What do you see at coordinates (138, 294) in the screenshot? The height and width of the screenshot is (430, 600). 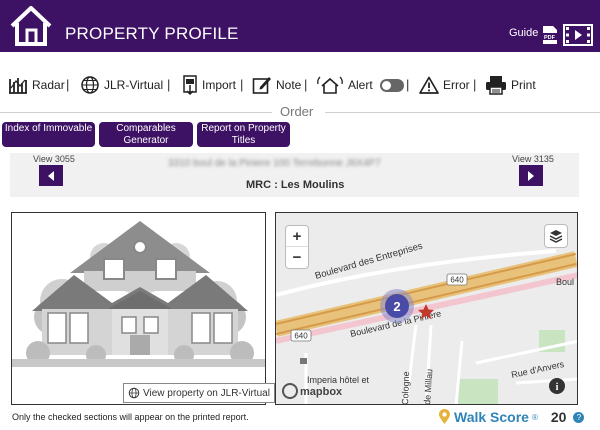 I see `house-placeholder-icon` at bounding box center [138, 294].